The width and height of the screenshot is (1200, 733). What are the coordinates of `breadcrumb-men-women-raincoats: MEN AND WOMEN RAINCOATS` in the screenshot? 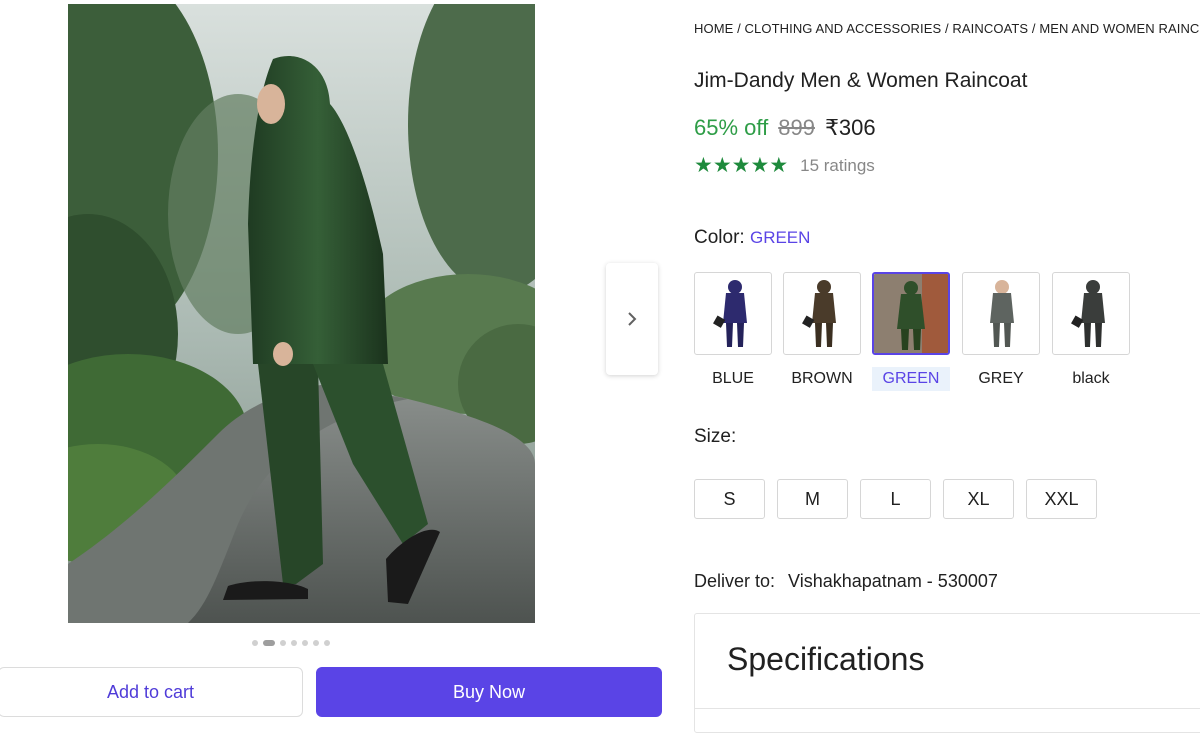 It's located at (1119, 28).